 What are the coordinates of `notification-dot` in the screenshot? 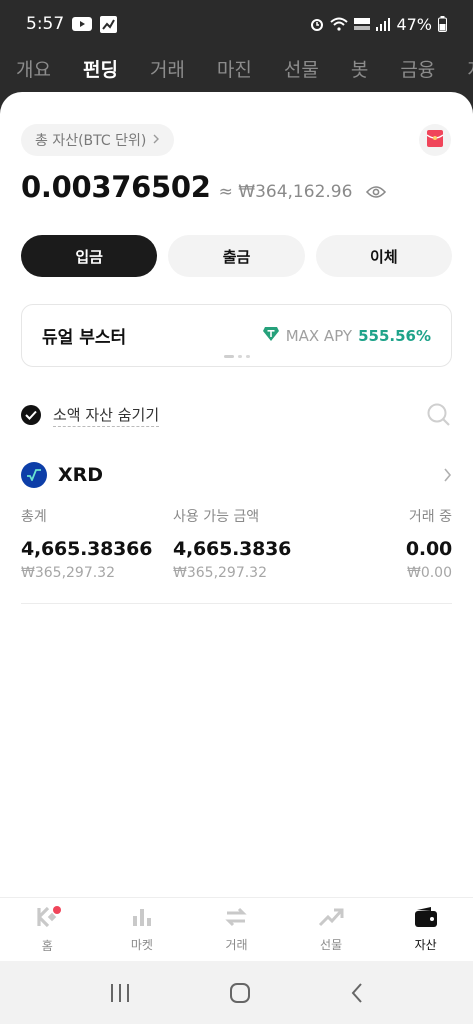 It's located at (57, 910).